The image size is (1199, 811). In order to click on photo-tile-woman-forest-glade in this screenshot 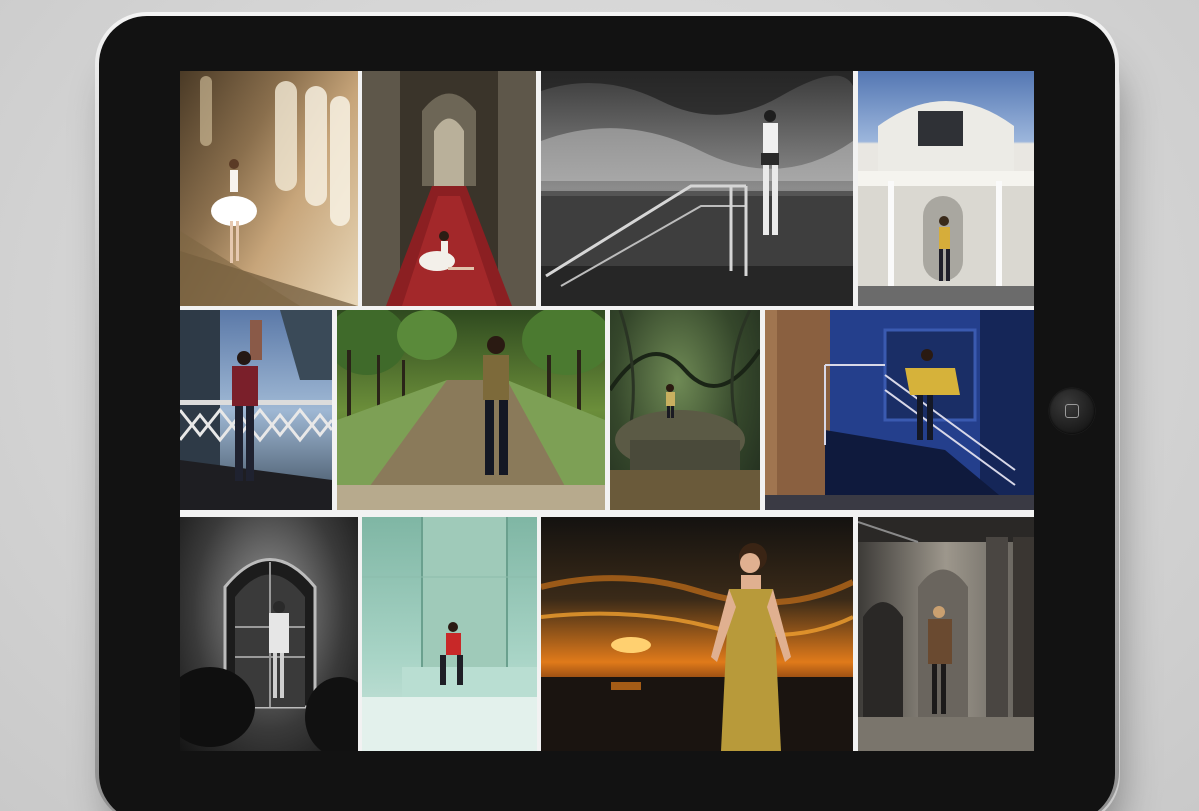, I will do `click(685, 410)`.